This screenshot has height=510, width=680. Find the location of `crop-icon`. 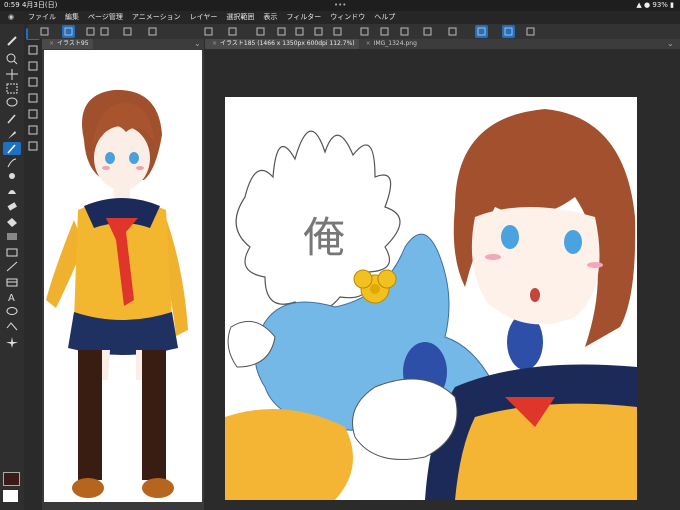

crop-icon is located at coordinates (318, 31).